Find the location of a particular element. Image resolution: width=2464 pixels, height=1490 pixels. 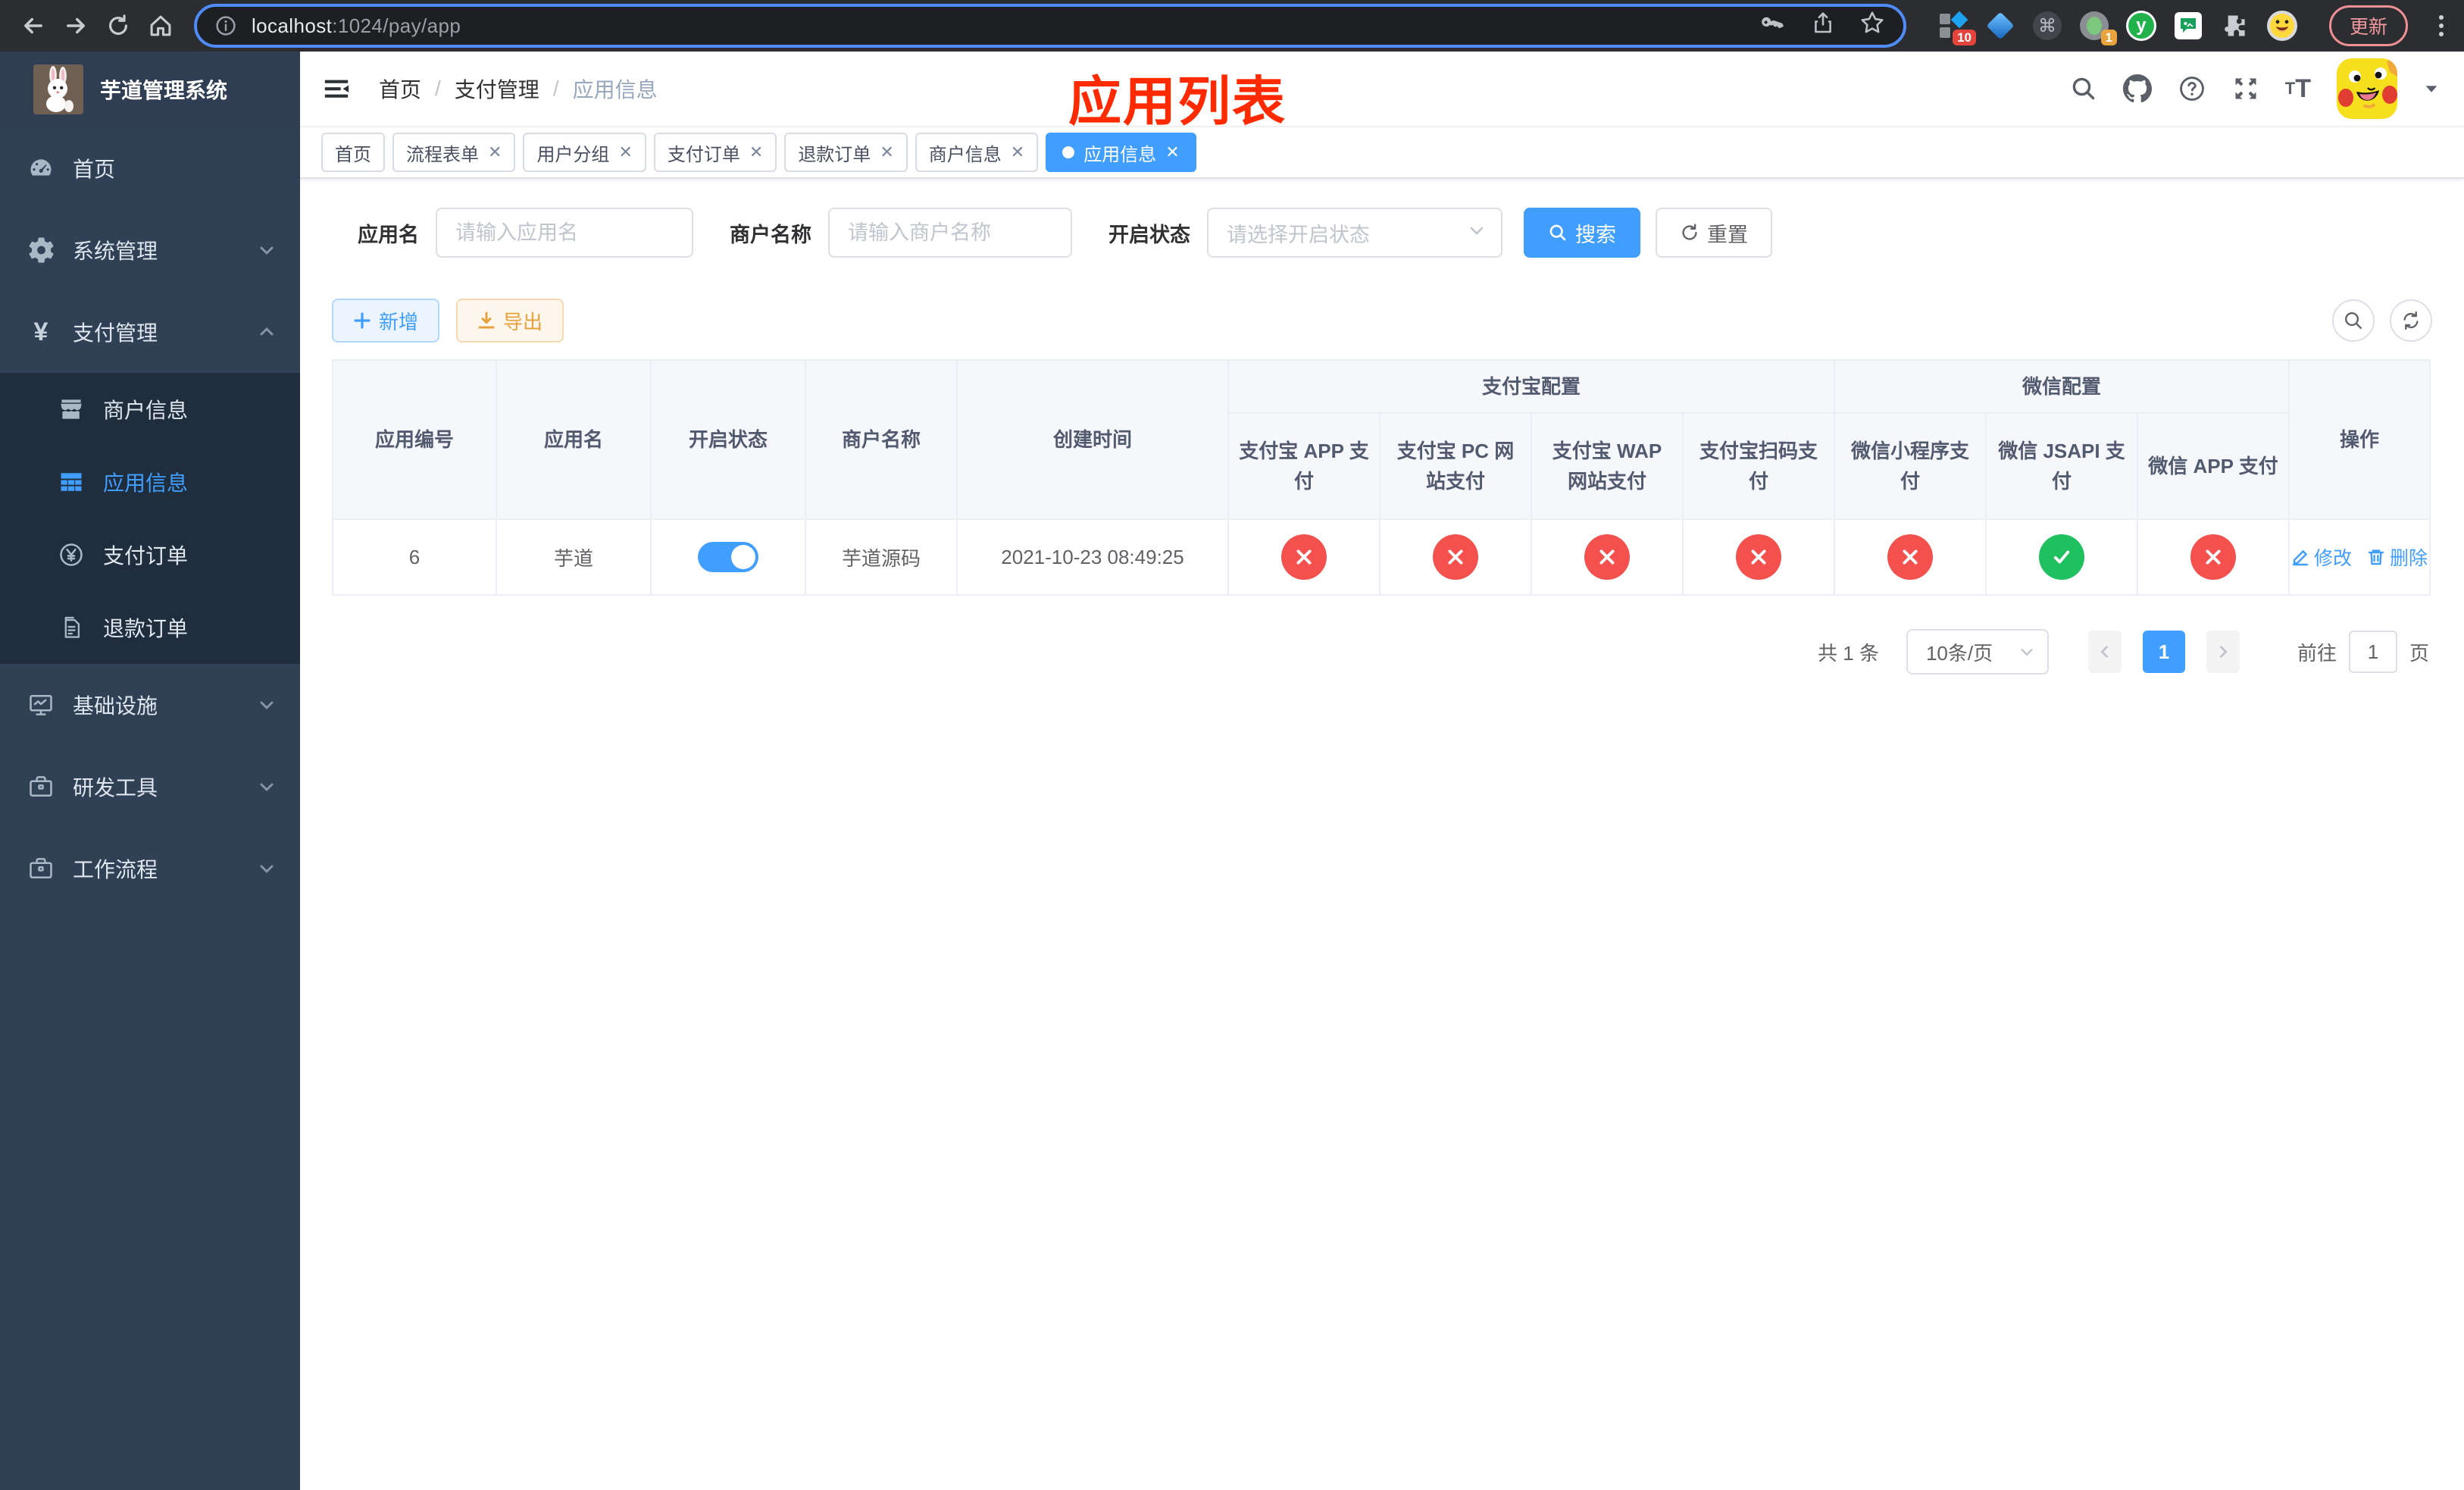

yen-icon: ¥ is located at coordinates (40, 332).